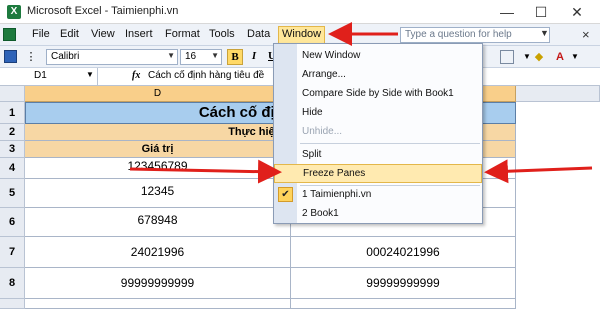 The width and height of the screenshot is (600, 309). Describe the element at coordinates (378, 112) in the screenshot. I see `menu-item-hide: Hide` at that location.